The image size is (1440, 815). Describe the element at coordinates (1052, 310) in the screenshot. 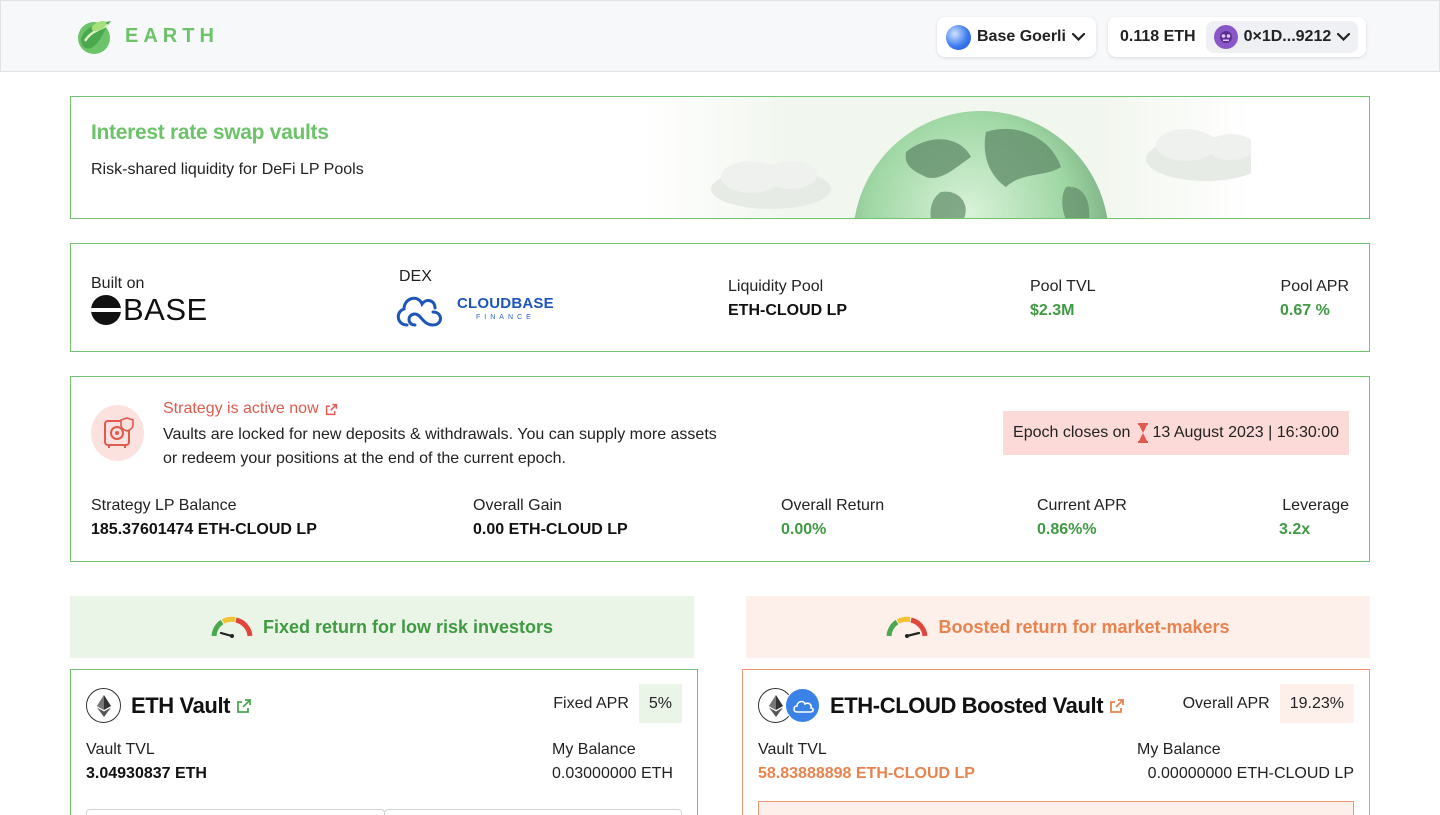

I see `pool-tvl-value: $2.3M` at that location.